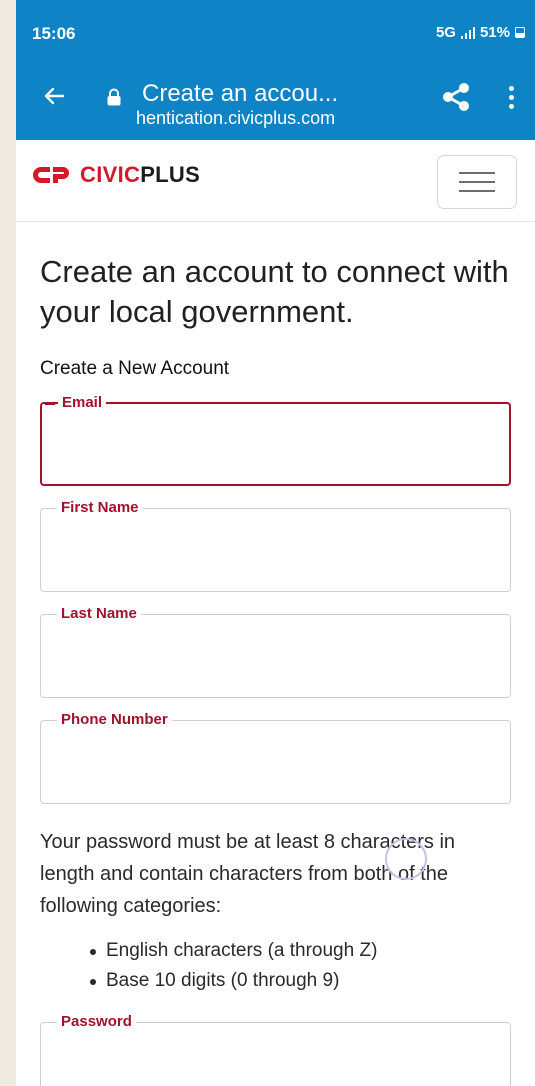 This screenshot has width=535, height=1086. Describe the element at coordinates (275, 181) in the screenshot. I see `site-header: CIVICPLUS` at that location.